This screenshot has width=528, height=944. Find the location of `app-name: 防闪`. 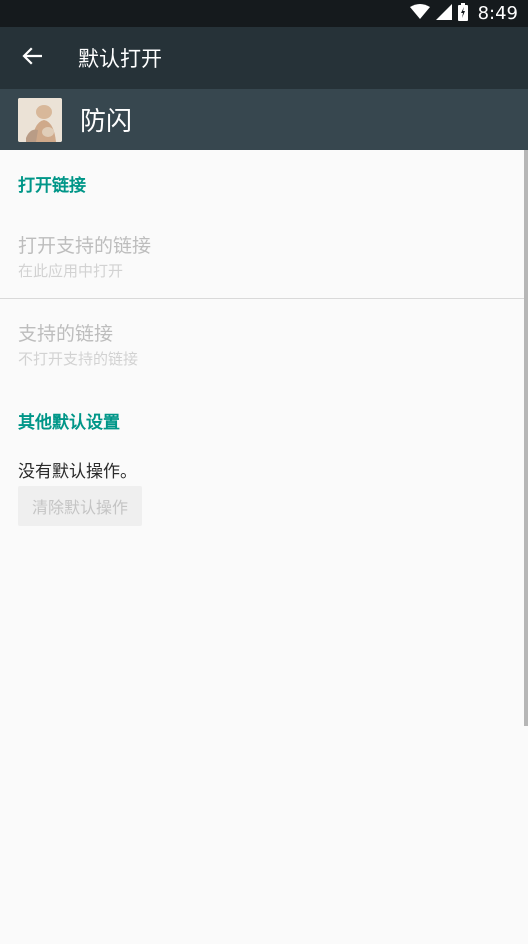

app-name: 防闪 is located at coordinates (106, 122).